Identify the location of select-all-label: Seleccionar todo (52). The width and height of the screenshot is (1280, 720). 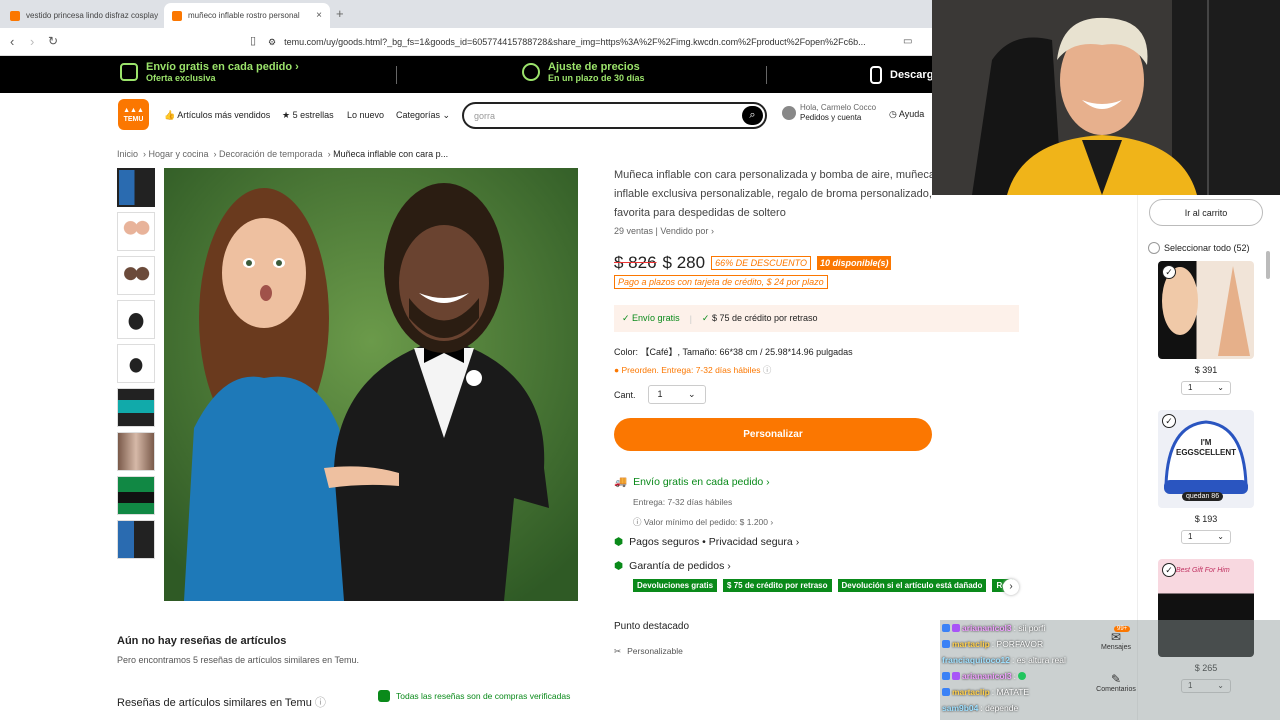
(1207, 248).